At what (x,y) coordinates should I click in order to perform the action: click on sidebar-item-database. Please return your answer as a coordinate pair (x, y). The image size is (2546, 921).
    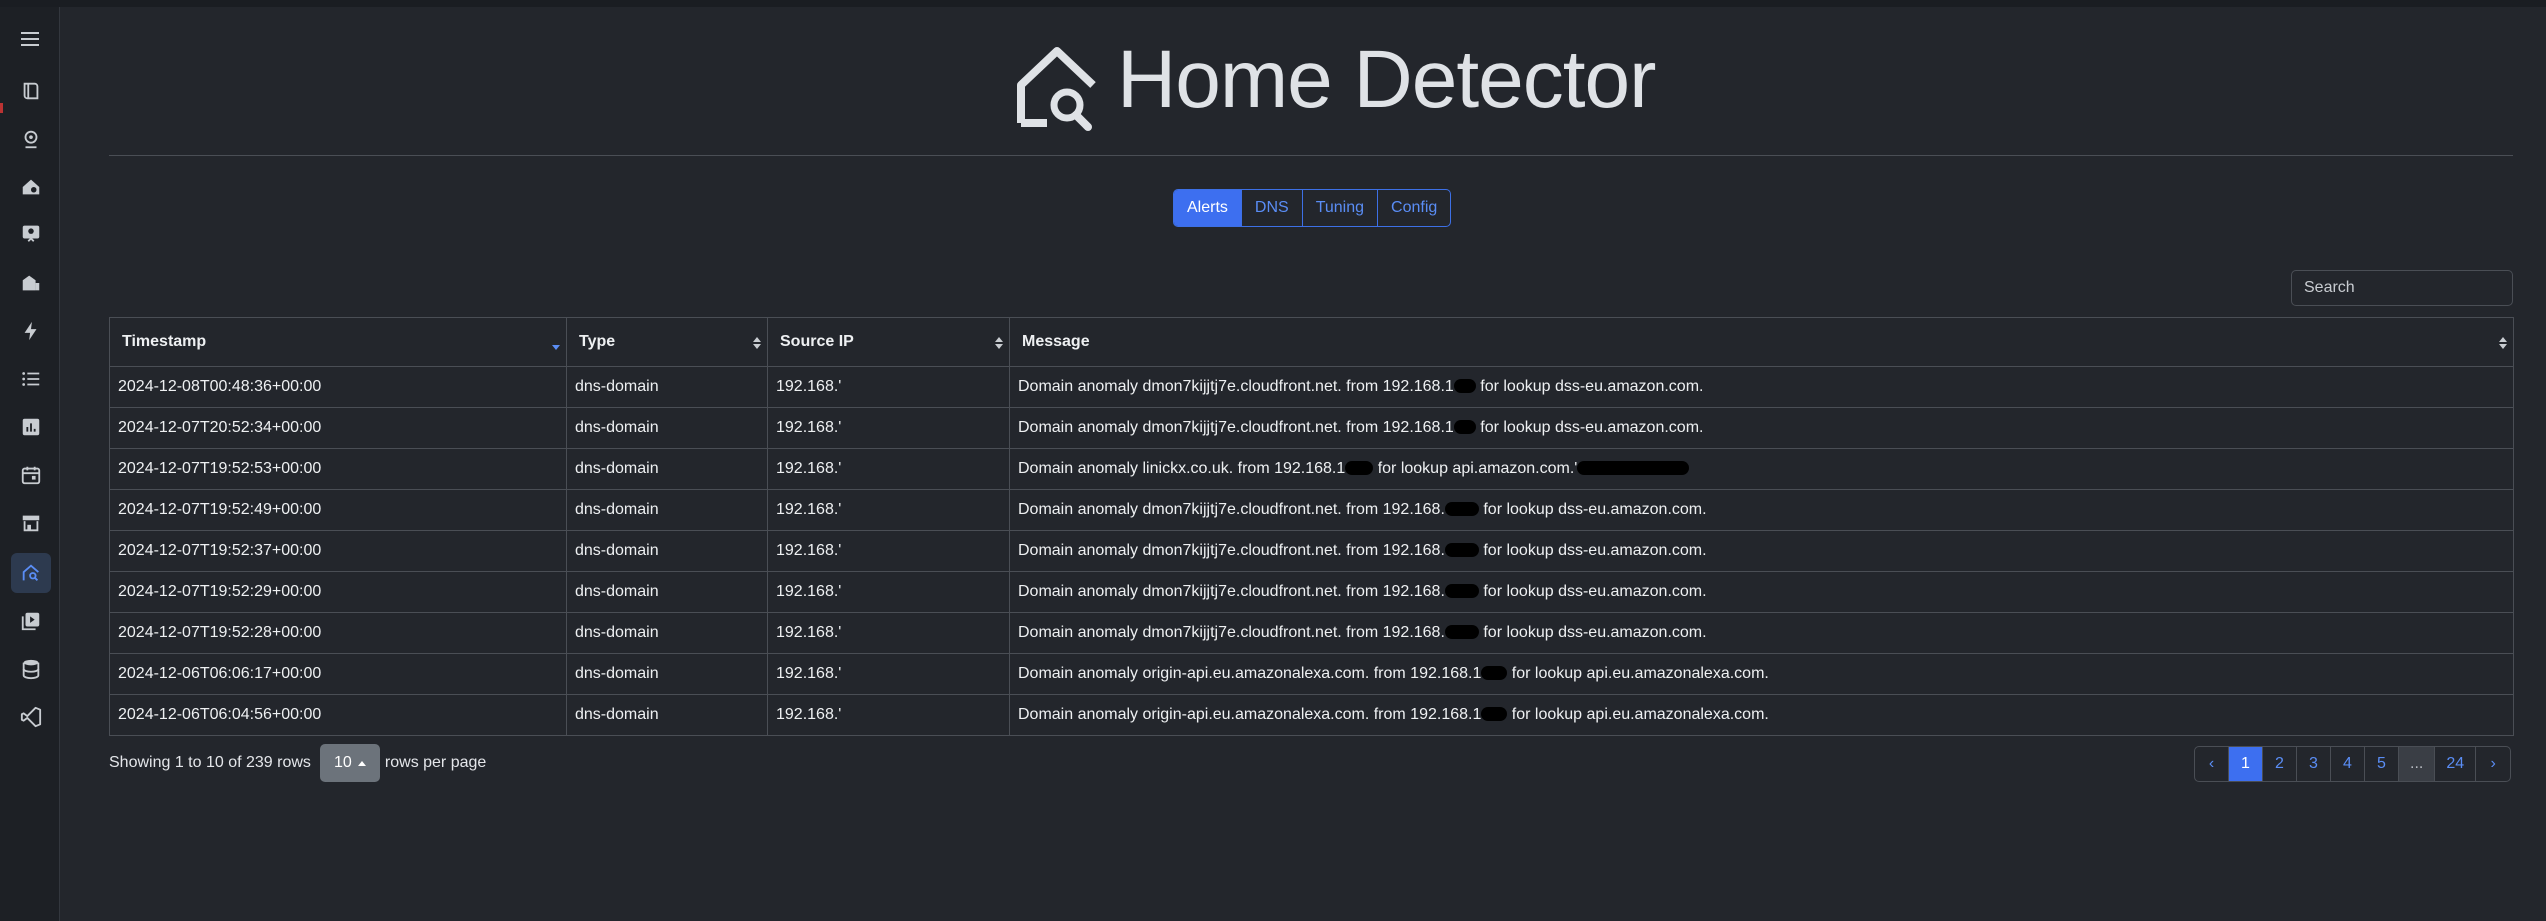
    Looking at the image, I should click on (31, 669).